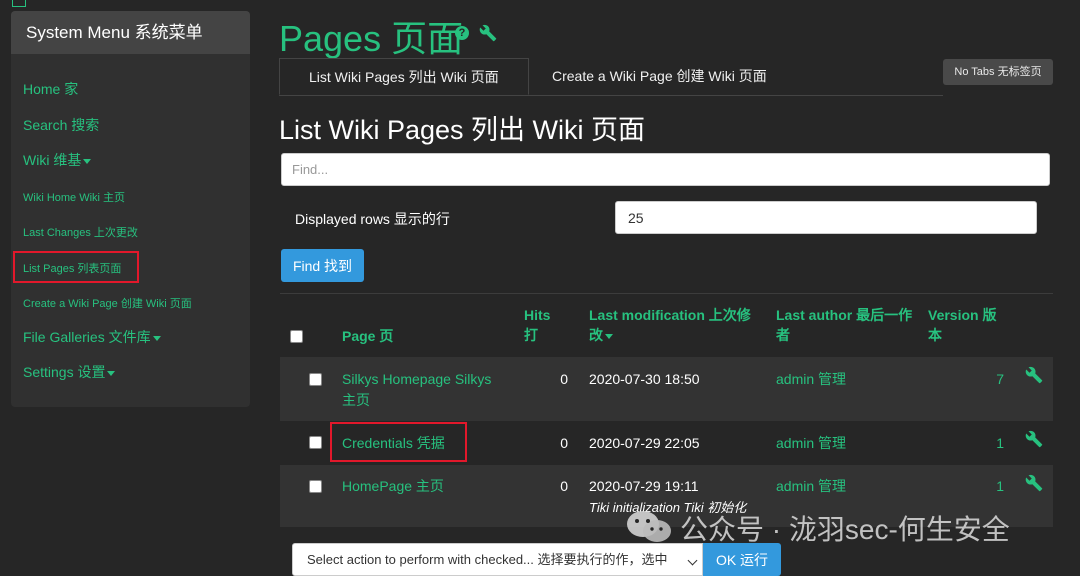  What do you see at coordinates (372, 219) in the screenshot?
I see `displayed-rows-label: Displayed rows 显示的行` at bounding box center [372, 219].